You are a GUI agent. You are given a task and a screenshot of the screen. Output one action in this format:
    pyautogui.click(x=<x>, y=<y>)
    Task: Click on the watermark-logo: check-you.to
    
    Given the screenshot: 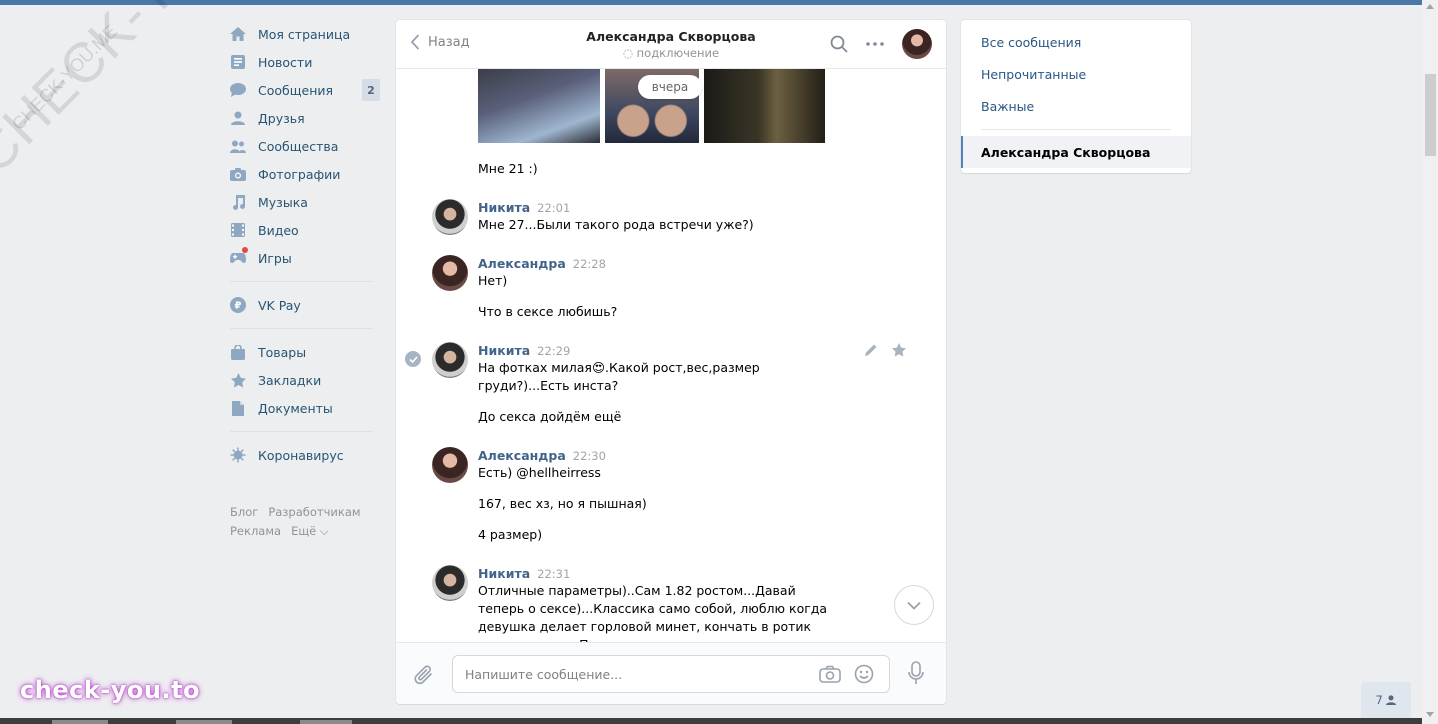 What is the action you would take?
    pyautogui.click(x=110, y=690)
    